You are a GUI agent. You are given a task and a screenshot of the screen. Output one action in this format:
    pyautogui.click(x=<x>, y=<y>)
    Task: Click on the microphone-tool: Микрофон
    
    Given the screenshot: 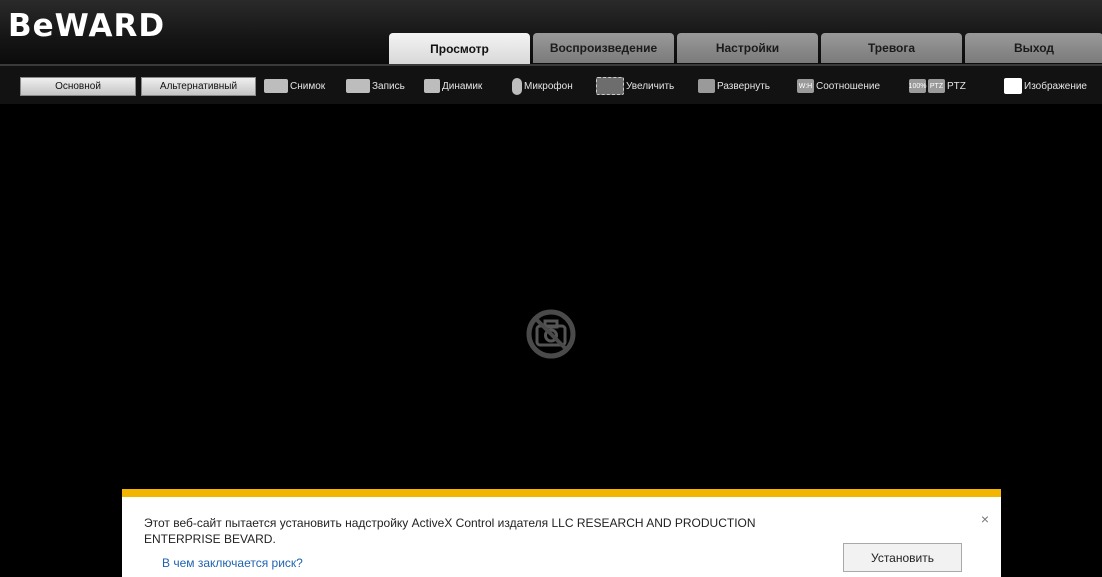 What is the action you would take?
    pyautogui.click(x=542, y=86)
    